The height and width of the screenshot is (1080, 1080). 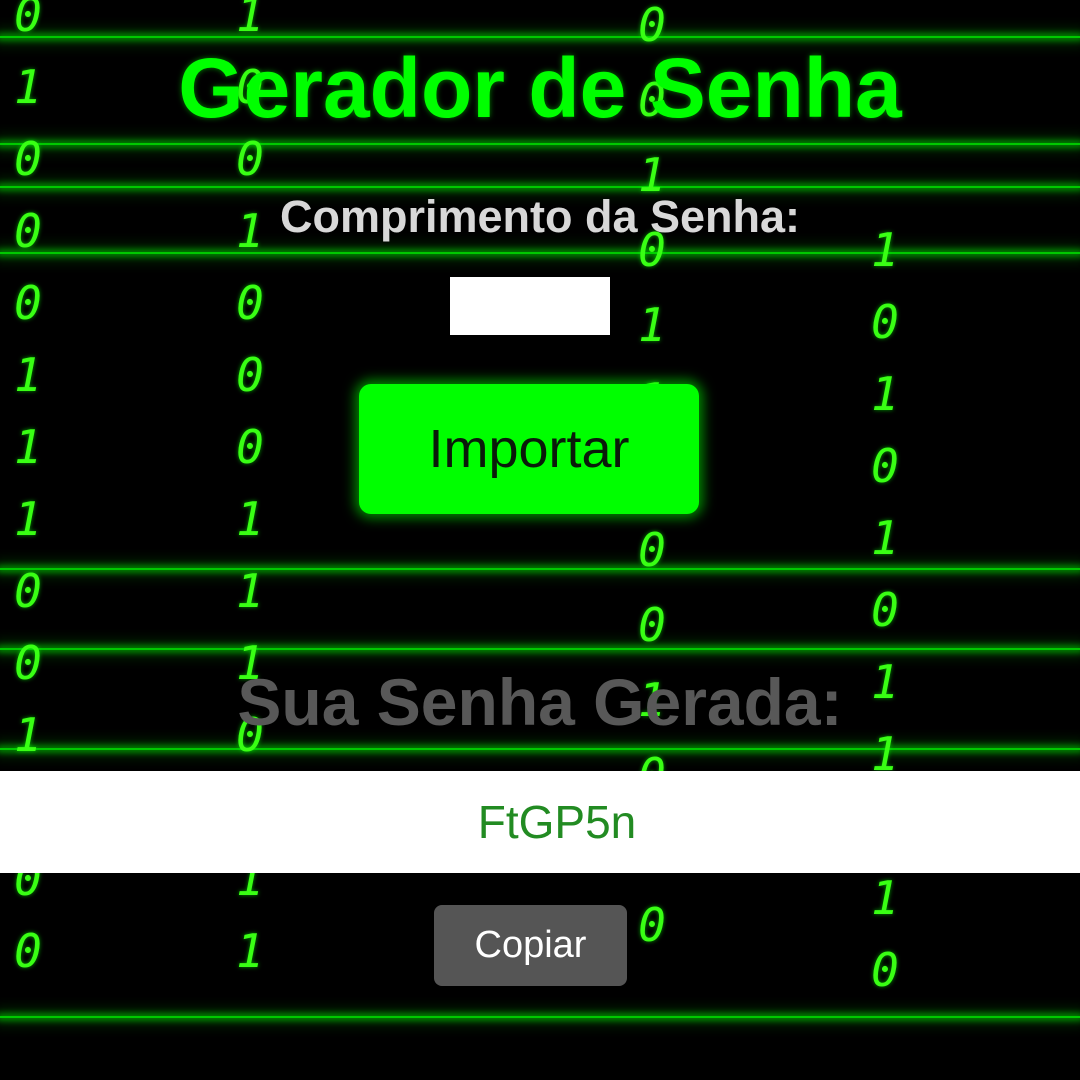 I want to click on password-length-input, so click(x=530, y=306).